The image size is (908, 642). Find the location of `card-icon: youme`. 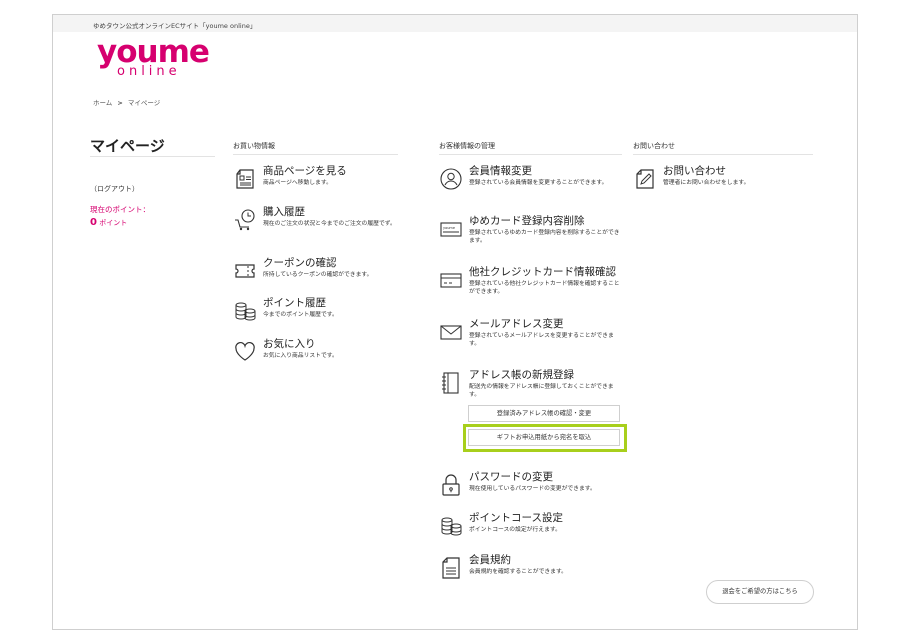

card-icon: youme is located at coordinates (451, 229).